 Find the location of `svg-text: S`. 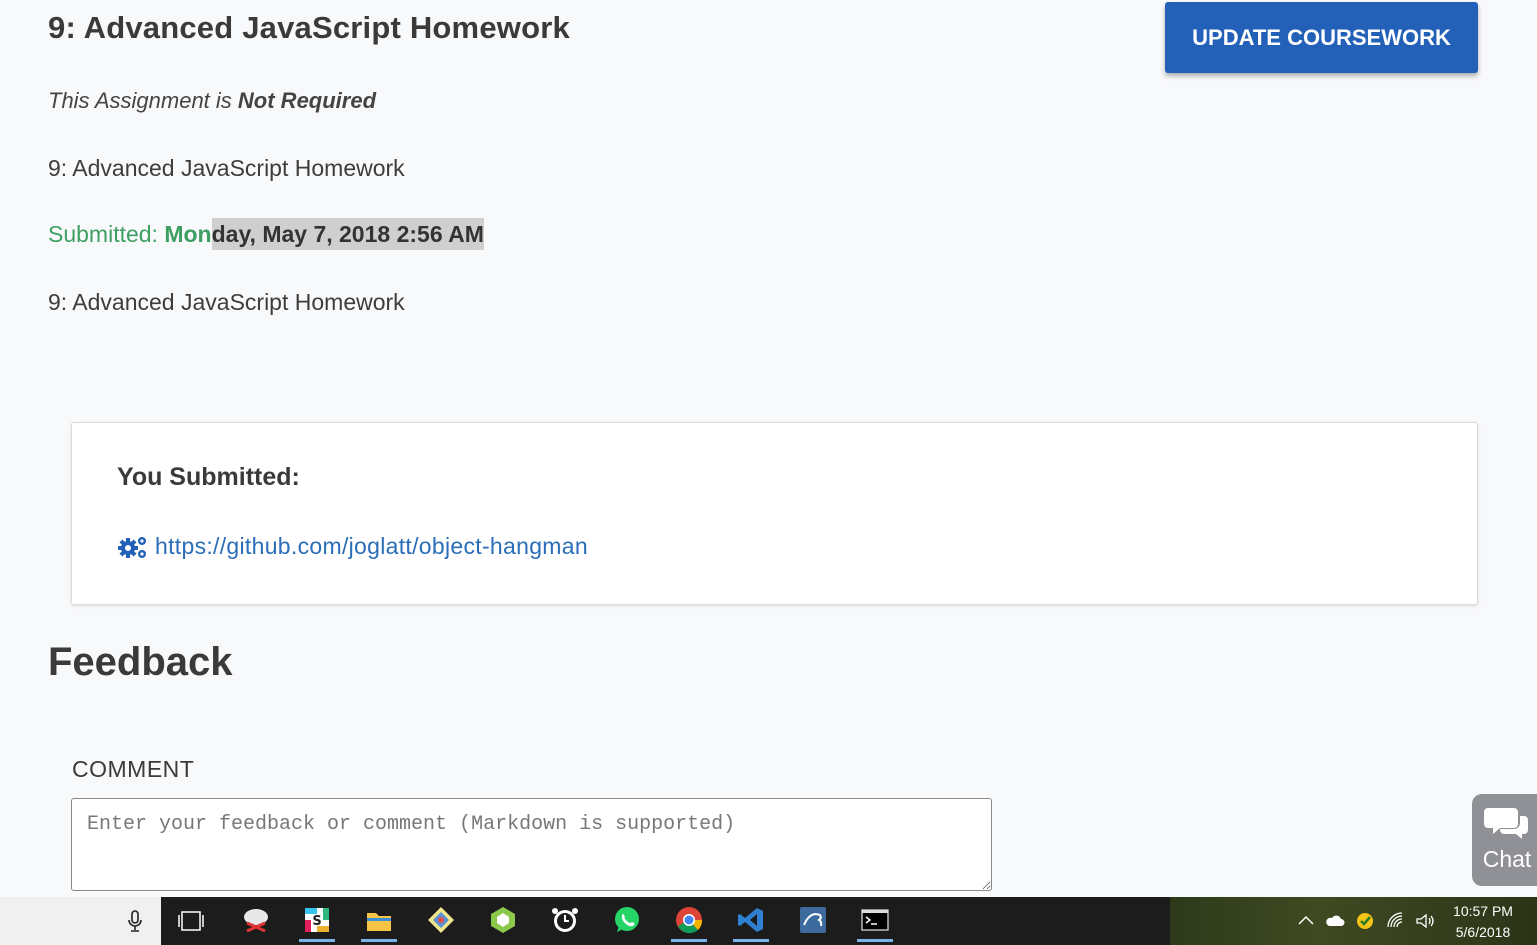

svg-text: S is located at coordinates (316, 921).